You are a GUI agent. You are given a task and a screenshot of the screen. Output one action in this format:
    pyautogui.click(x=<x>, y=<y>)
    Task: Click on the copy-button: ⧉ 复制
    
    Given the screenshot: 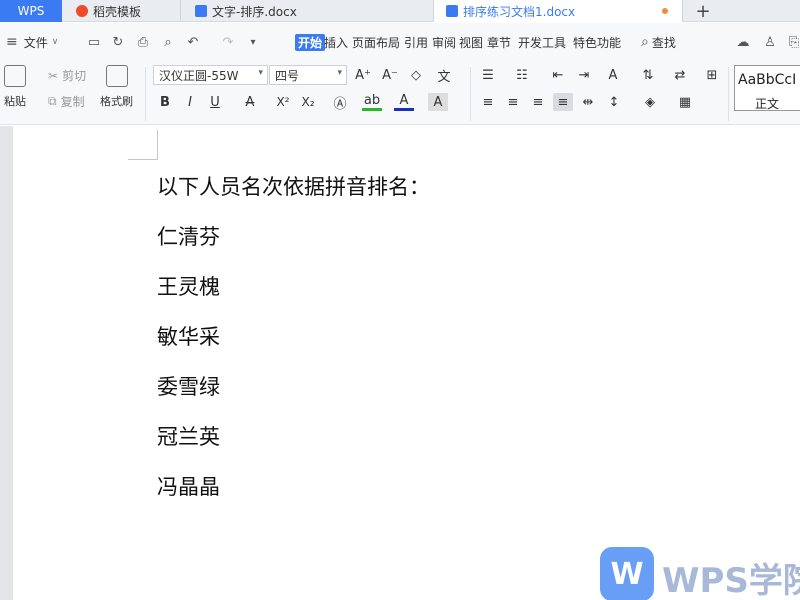 What is the action you would take?
    pyautogui.click(x=66, y=101)
    